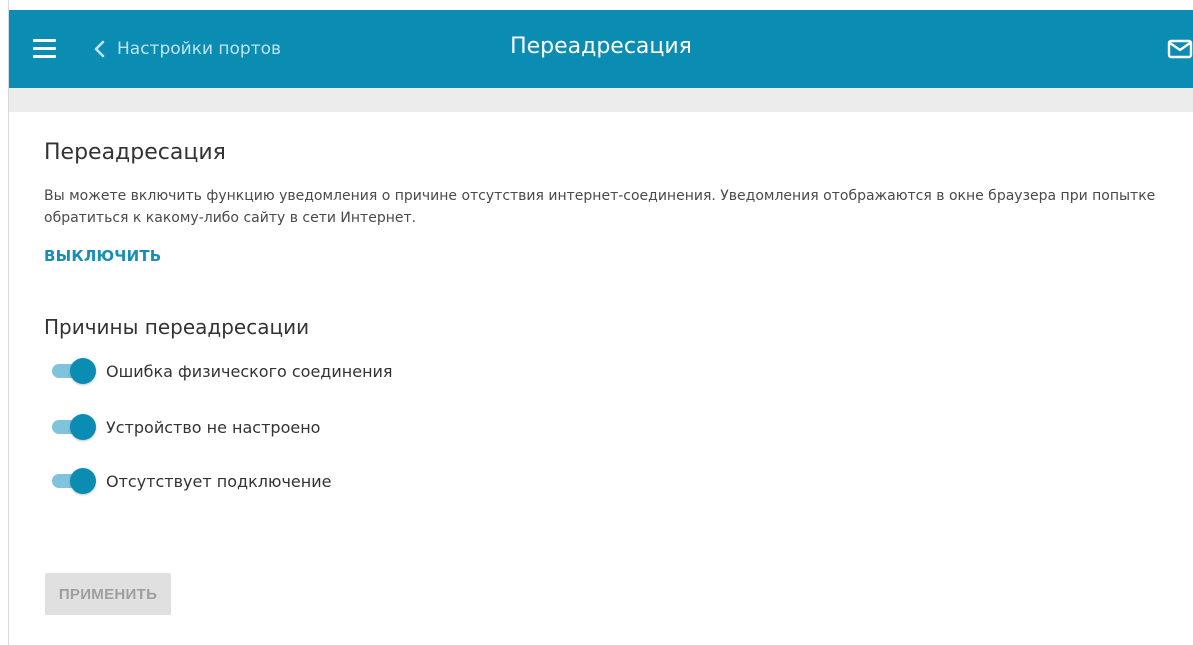  I want to click on section-title: Переадресация, so click(135, 152).